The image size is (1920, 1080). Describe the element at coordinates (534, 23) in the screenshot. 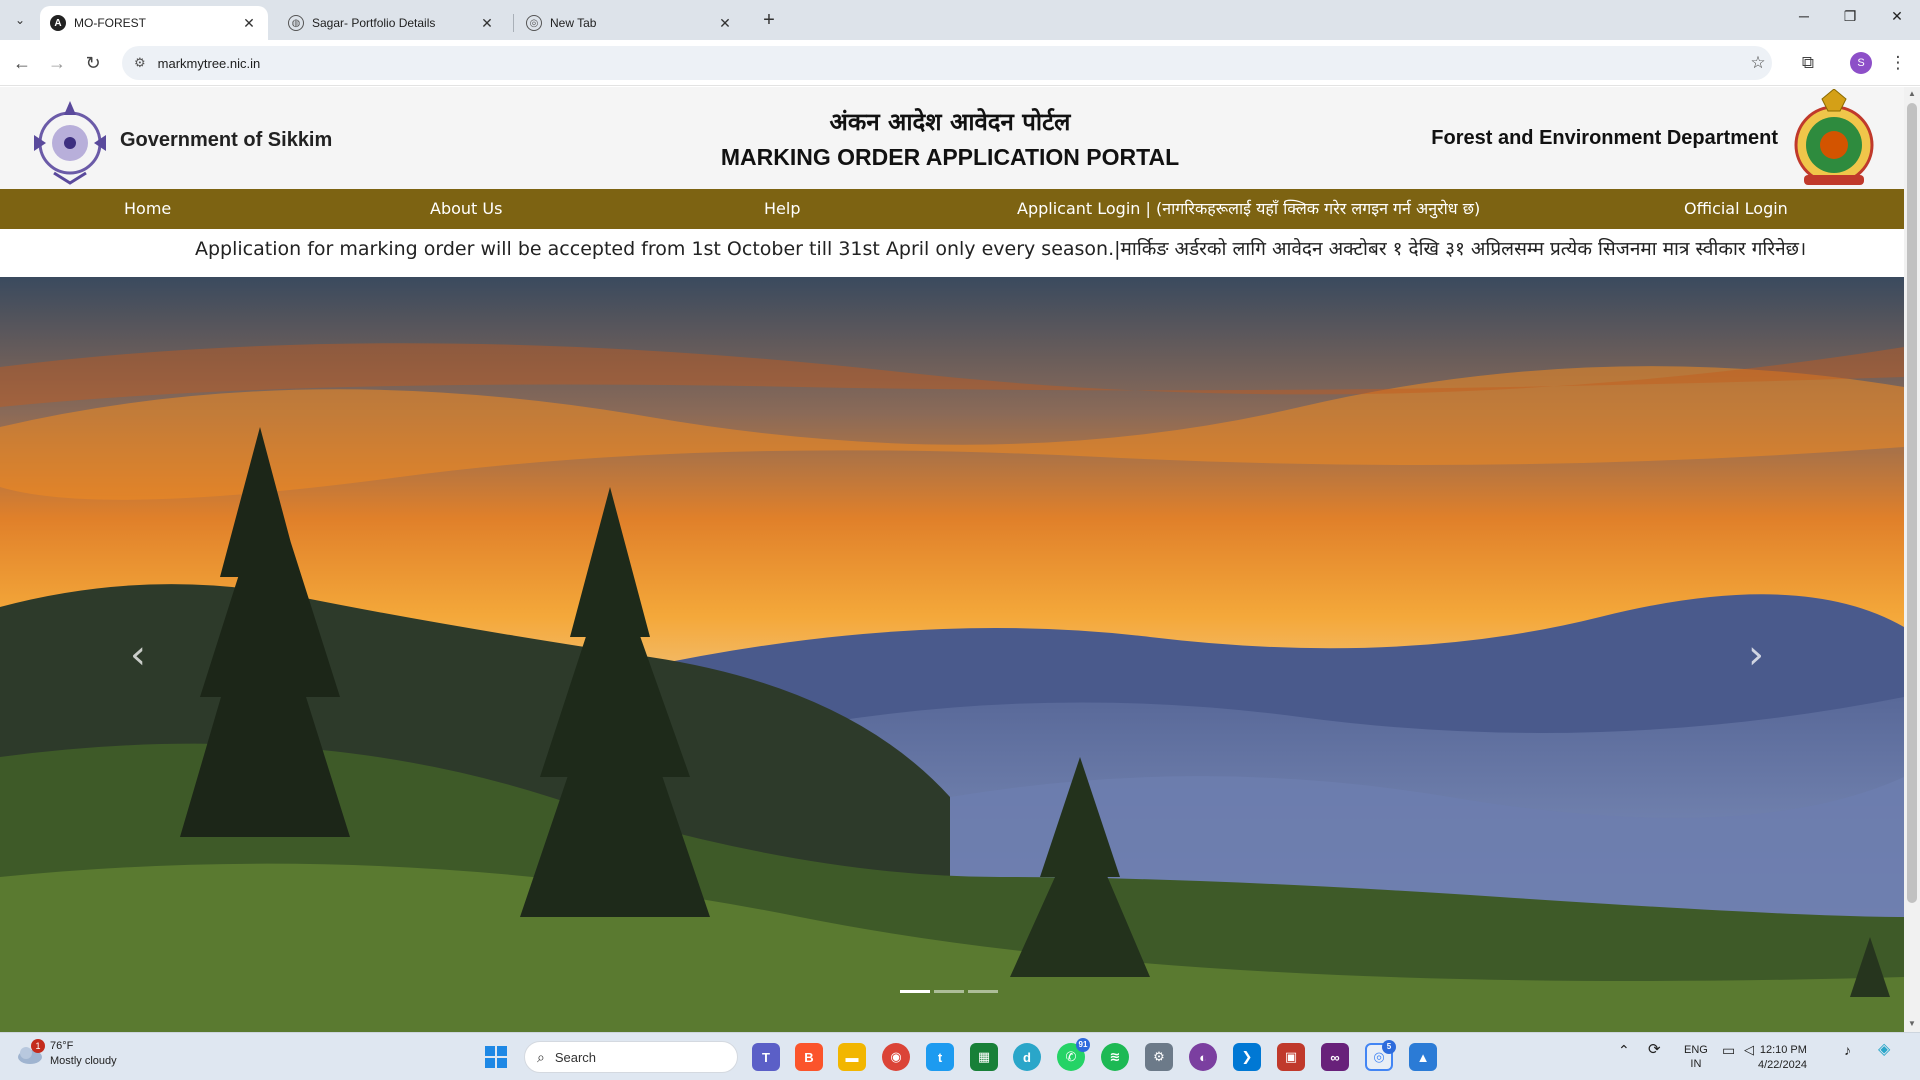

I see `chrome-icon: ◎` at that location.